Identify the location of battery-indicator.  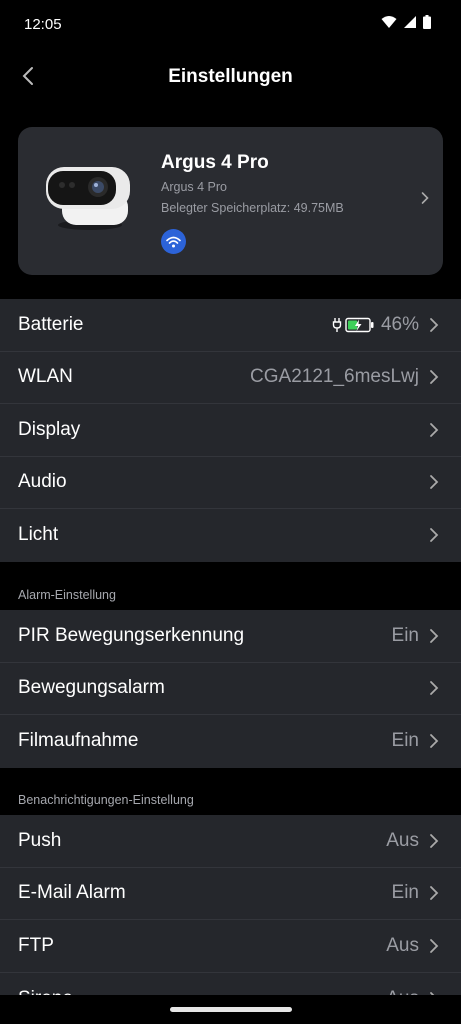
(353, 325).